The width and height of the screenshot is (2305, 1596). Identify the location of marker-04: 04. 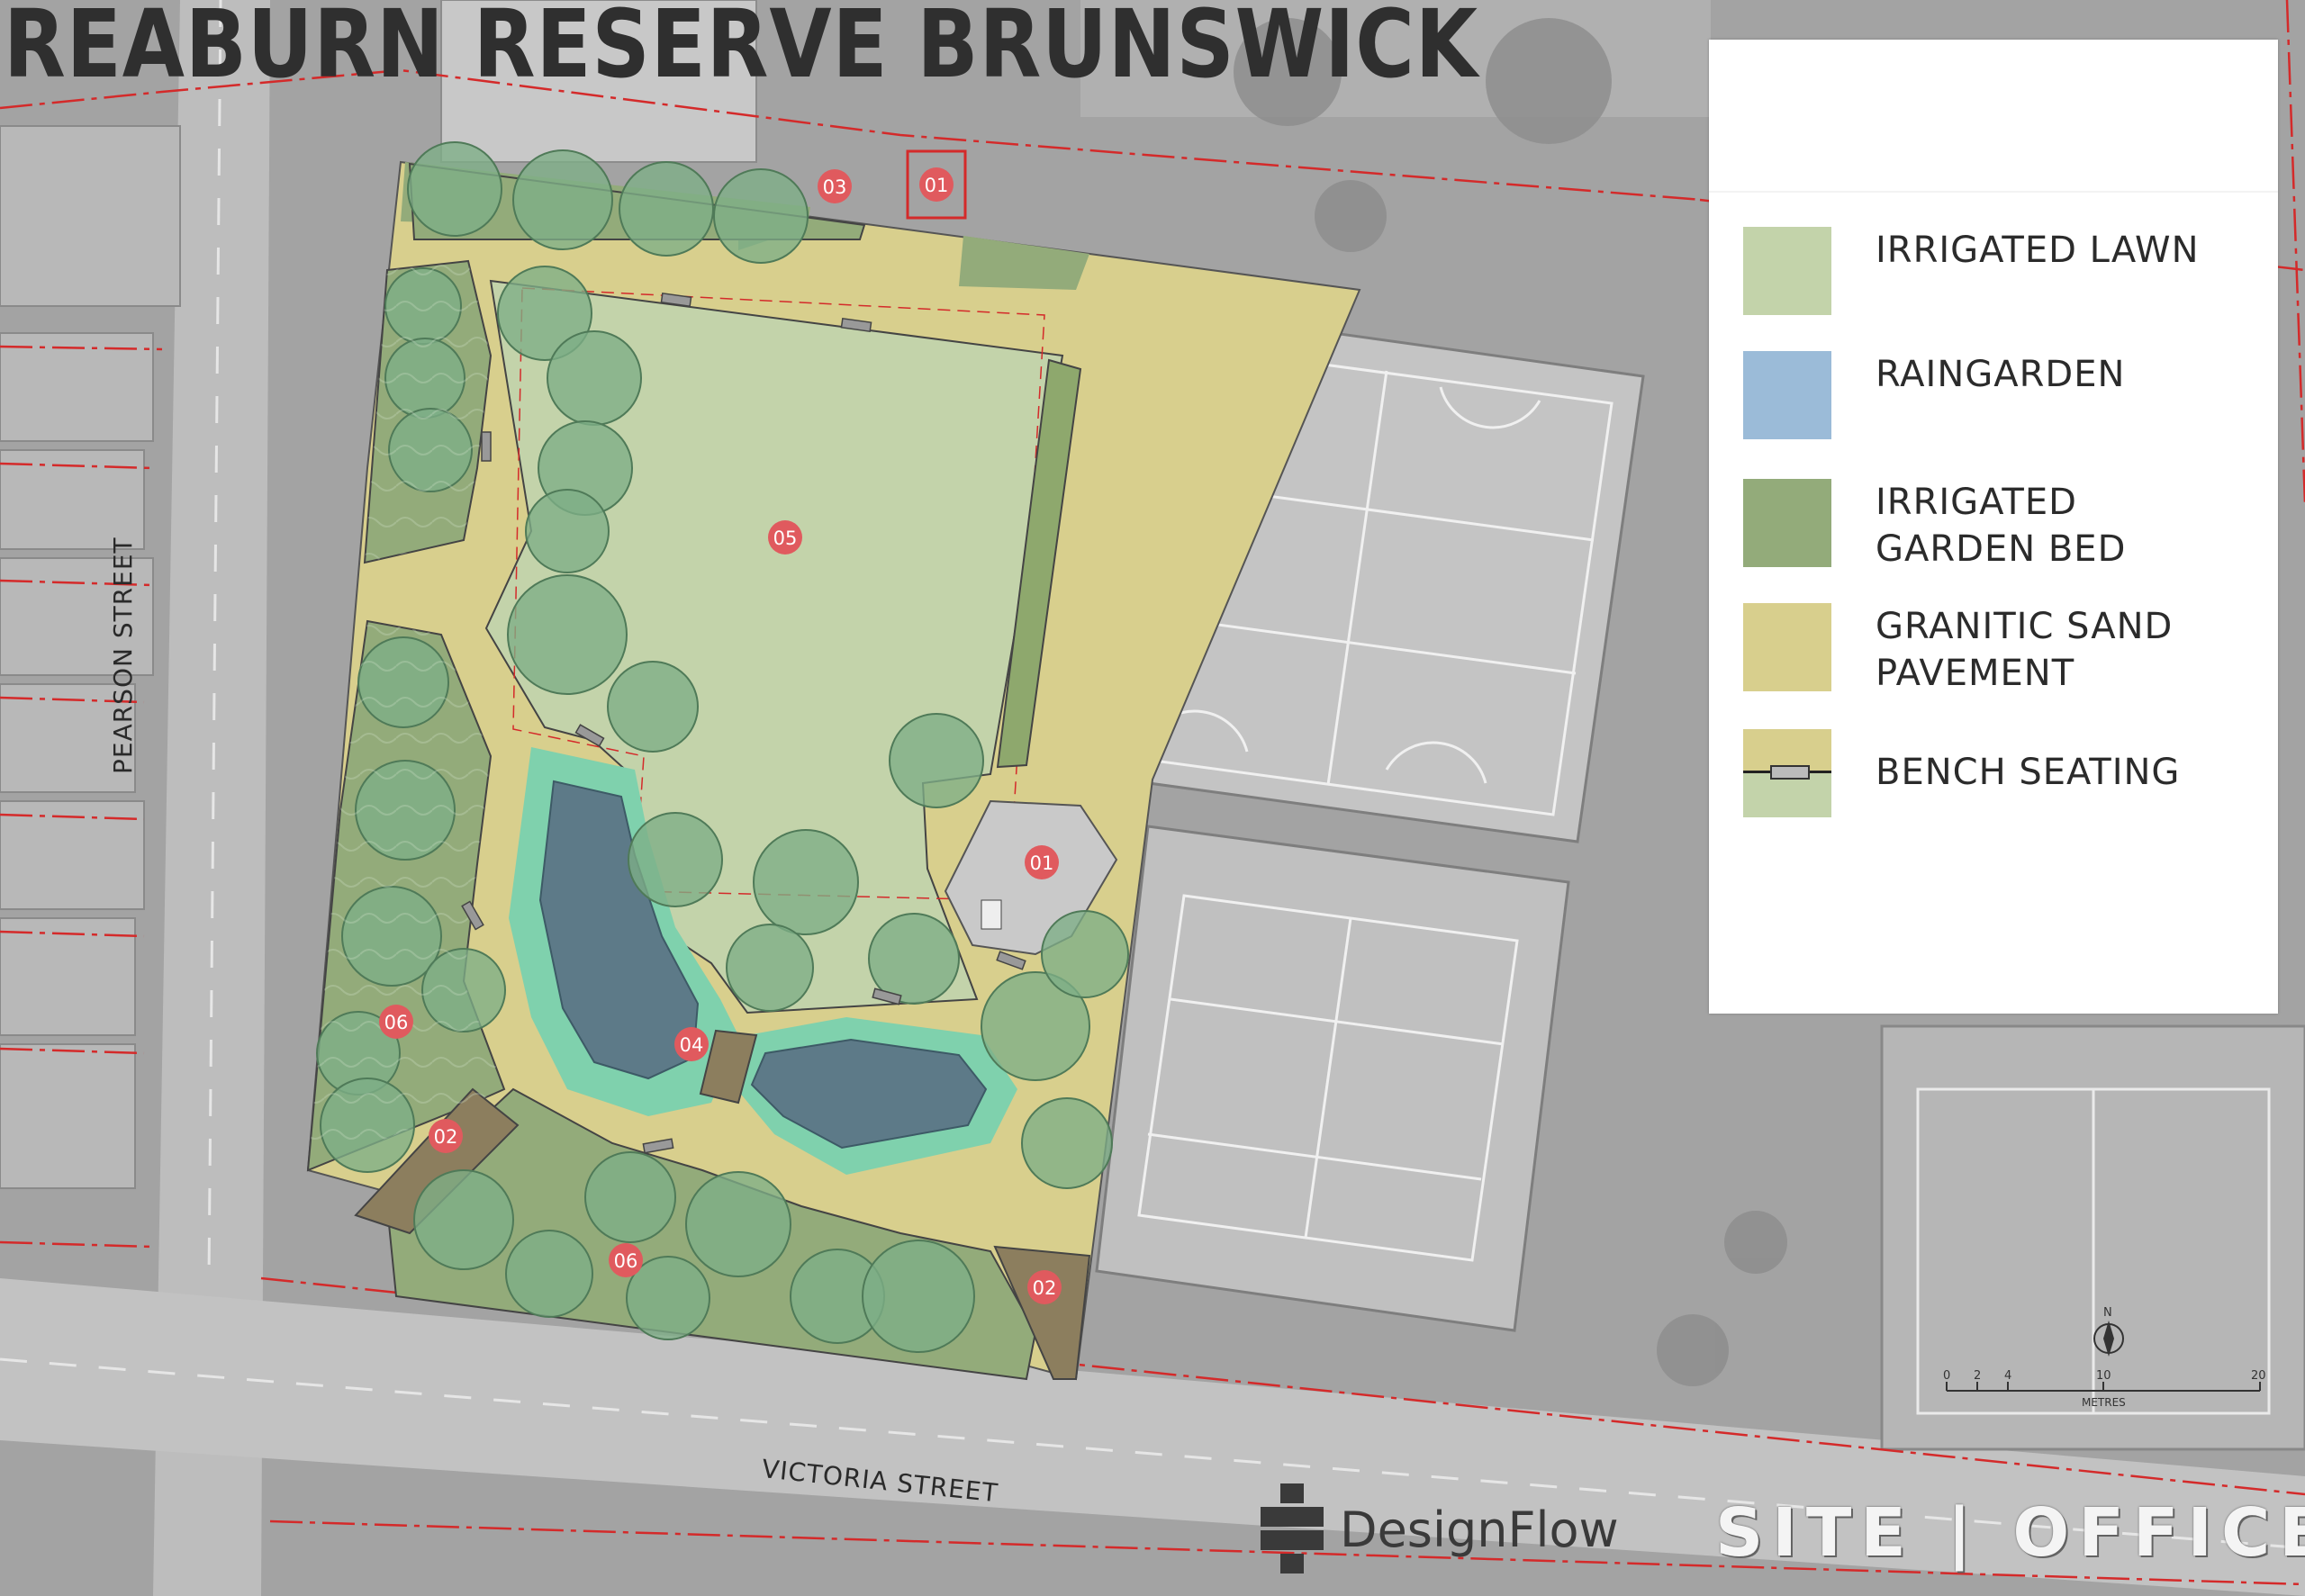
(691, 1044).